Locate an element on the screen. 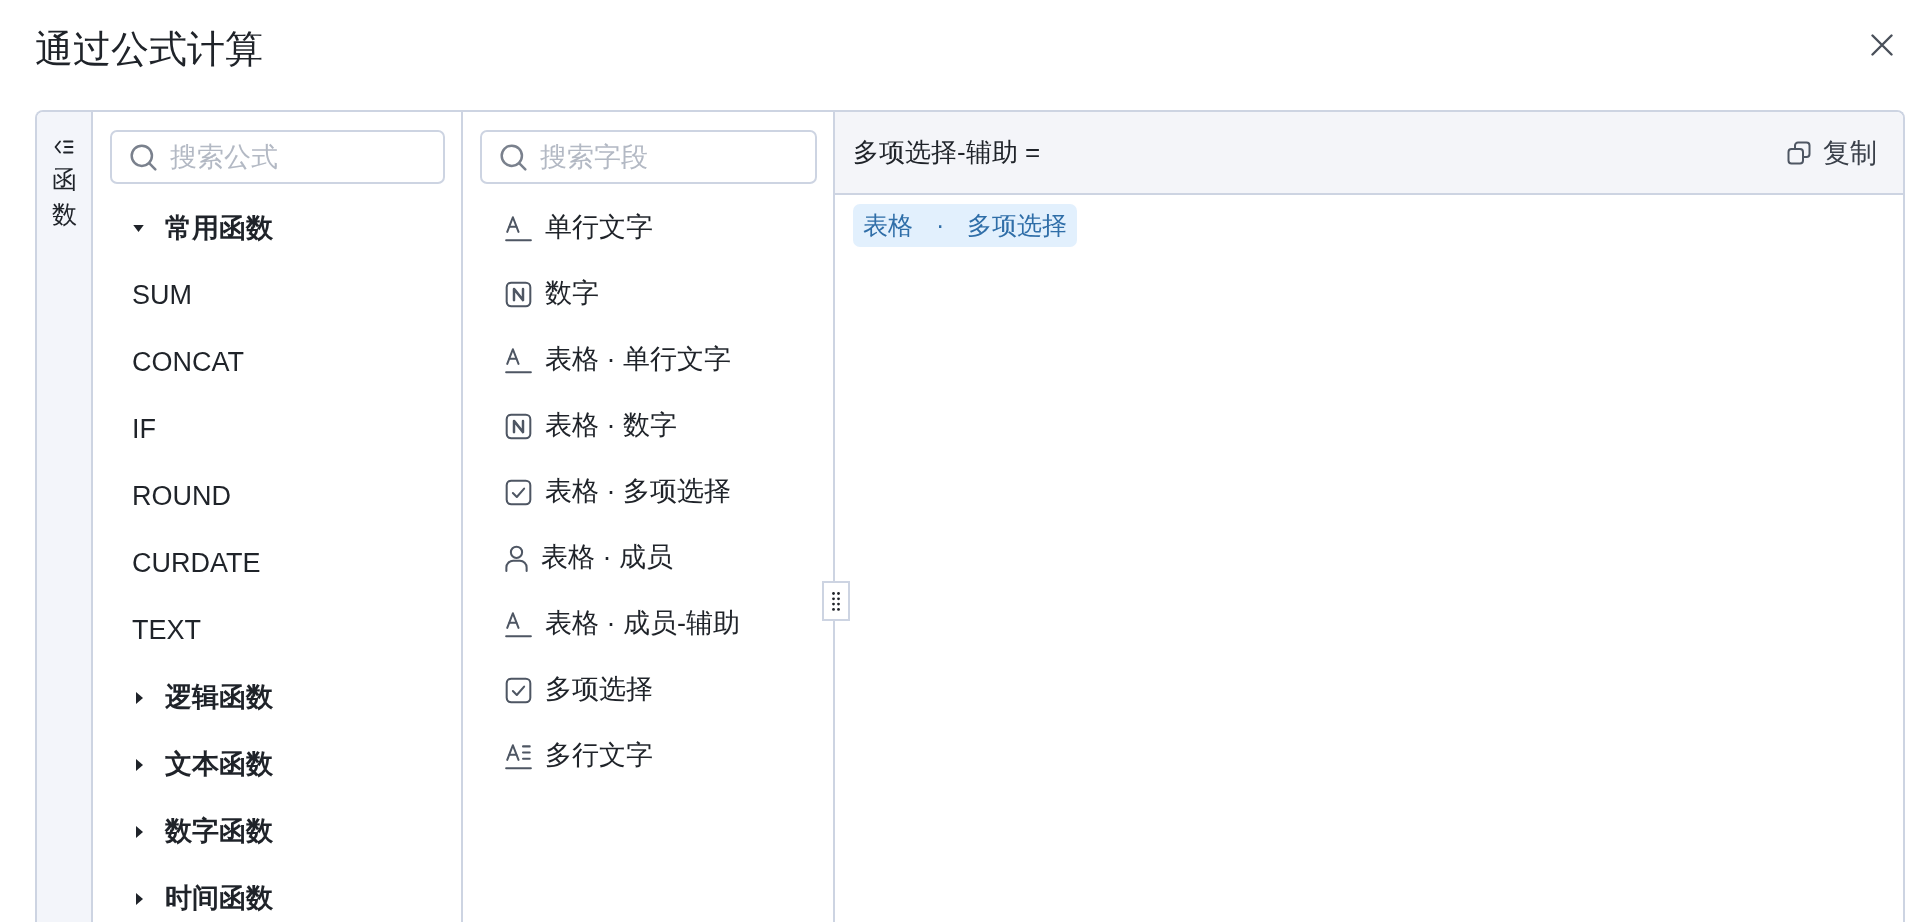 This screenshot has width=1930, height=922. field-item: 表格 · 成员-辅助 is located at coordinates (622, 624).